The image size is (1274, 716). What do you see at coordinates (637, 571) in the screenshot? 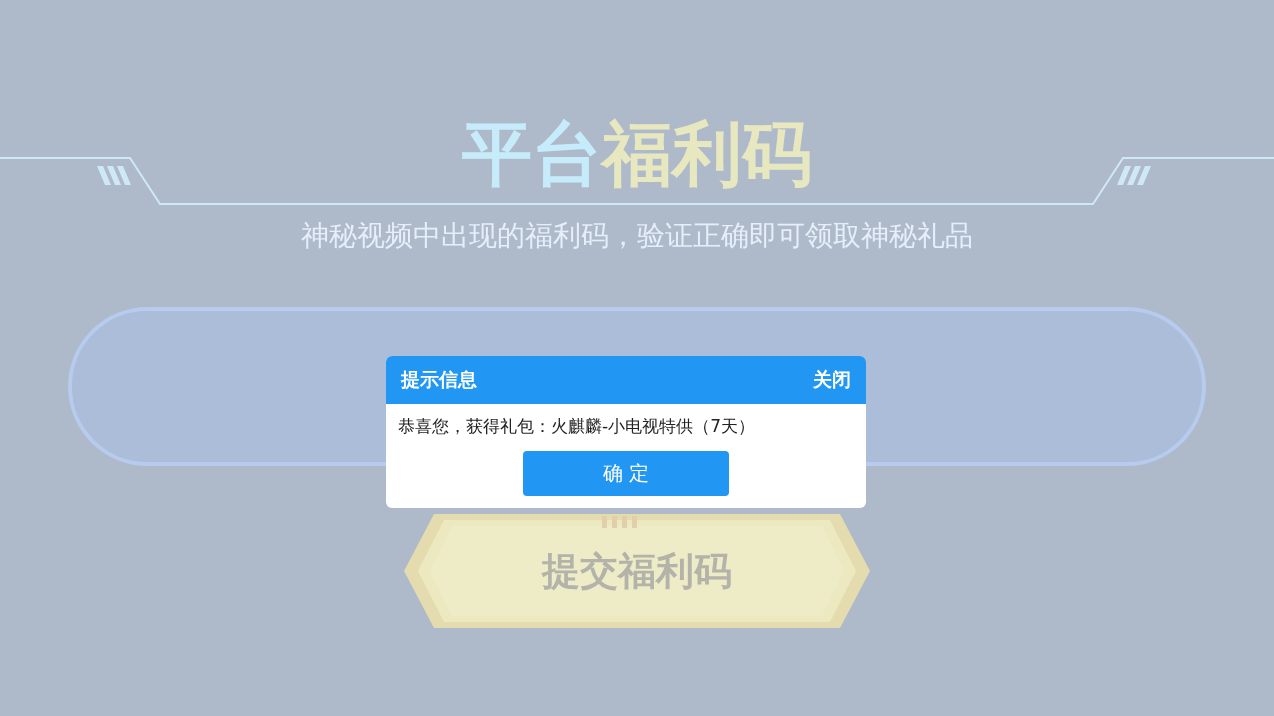
I see `submit-button: 提交福利码` at bounding box center [637, 571].